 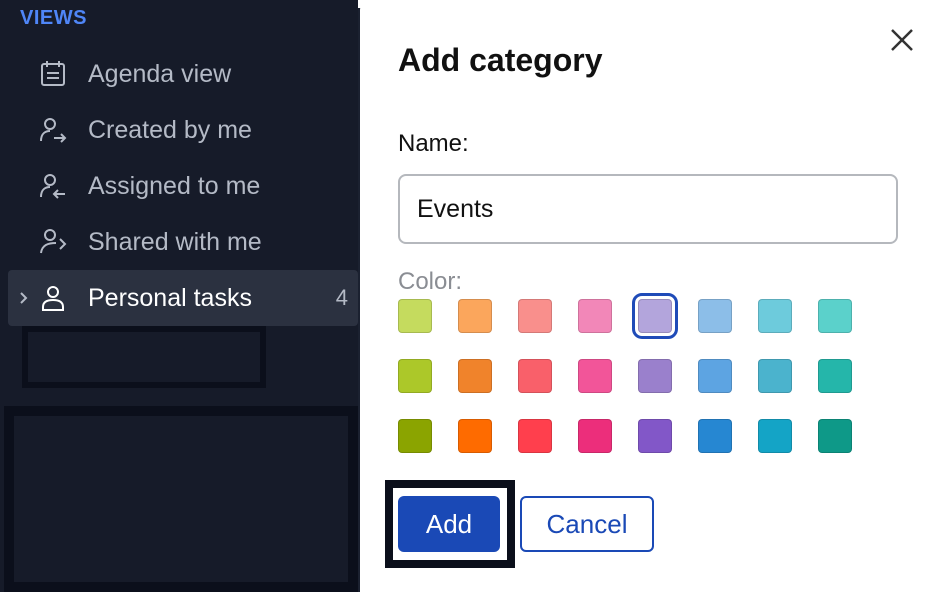 What do you see at coordinates (633, 376) in the screenshot?
I see `color-swatch-grid` at bounding box center [633, 376].